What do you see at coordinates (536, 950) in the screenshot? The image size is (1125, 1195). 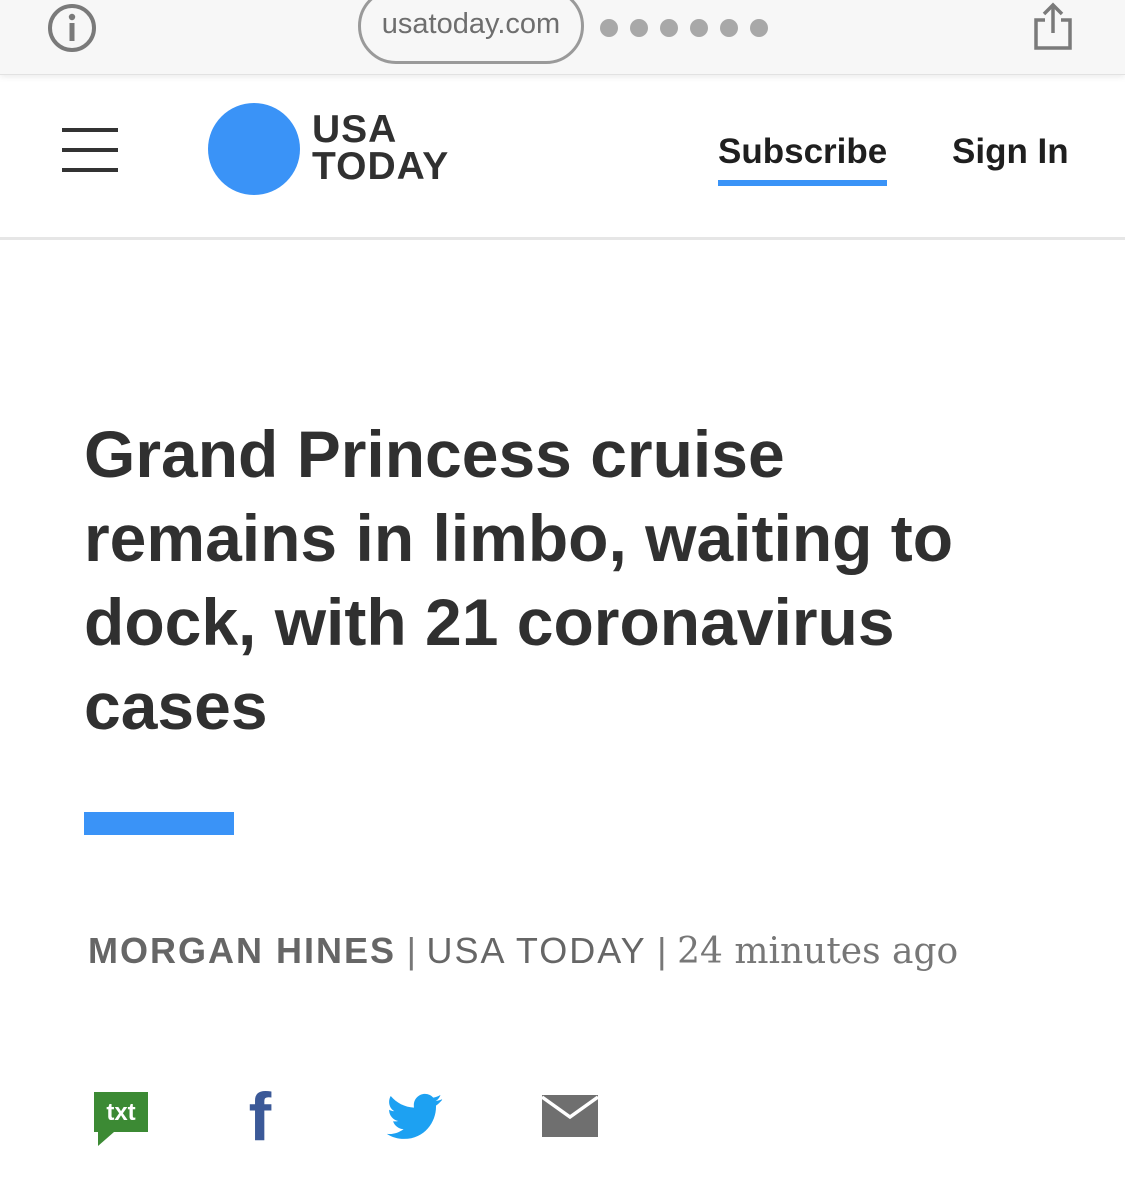 I see `outlet-name: USA TODAY` at bounding box center [536, 950].